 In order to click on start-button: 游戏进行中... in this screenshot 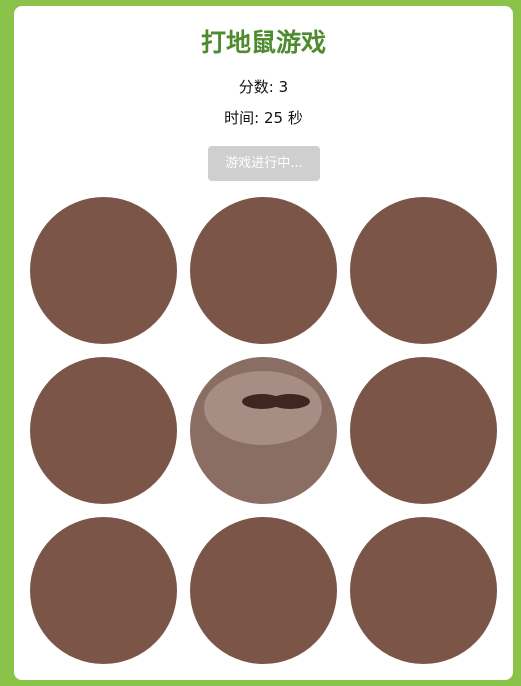, I will do `click(264, 163)`.